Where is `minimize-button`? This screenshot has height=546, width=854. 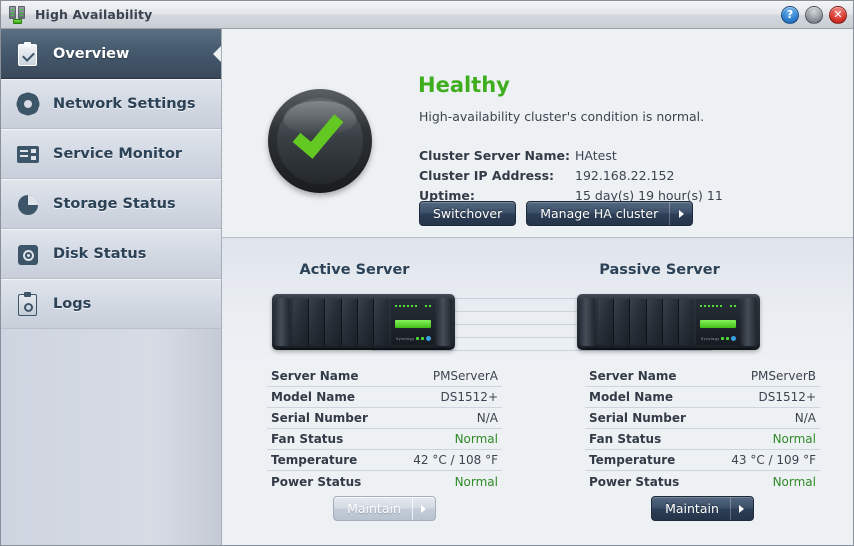 minimize-button is located at coordinates (814, 14).